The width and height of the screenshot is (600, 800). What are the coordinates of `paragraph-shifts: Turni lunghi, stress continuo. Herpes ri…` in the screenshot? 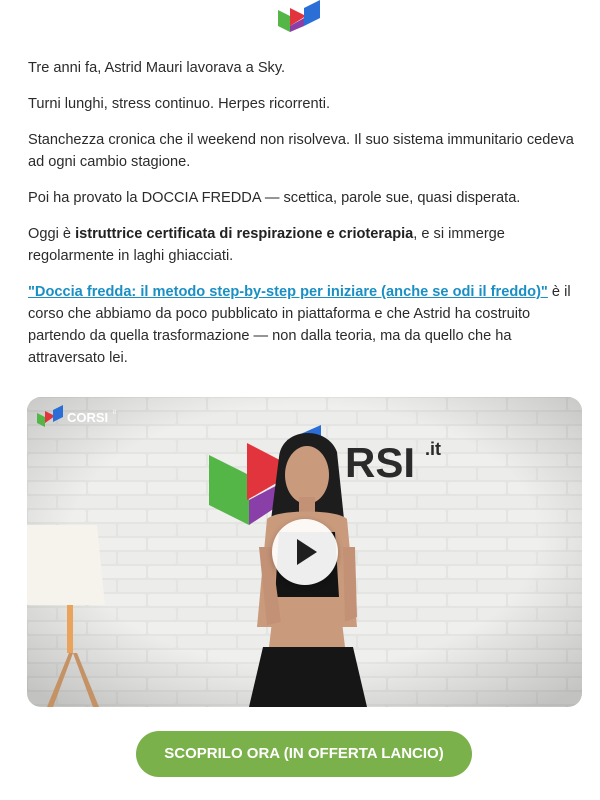 It's located at (179, 104).